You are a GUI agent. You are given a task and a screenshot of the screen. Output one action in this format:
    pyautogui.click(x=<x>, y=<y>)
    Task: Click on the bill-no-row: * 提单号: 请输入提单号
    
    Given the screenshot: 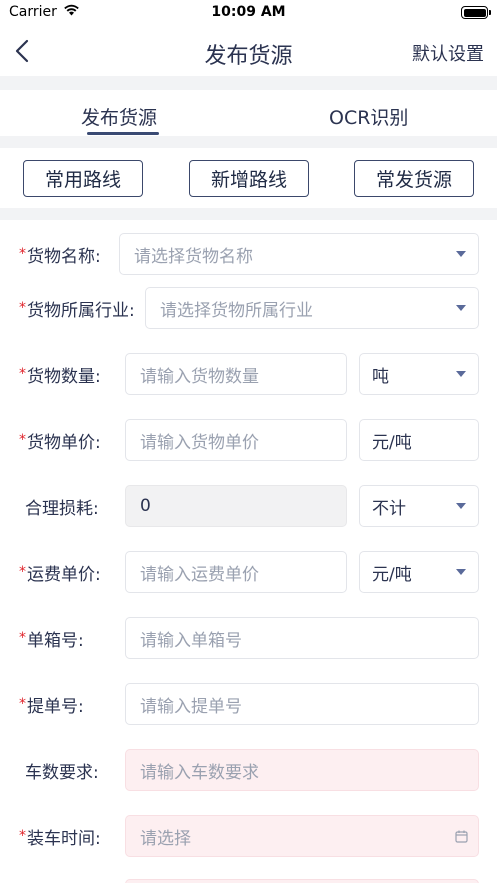 What is the action you would take?
    pyautogui.click(x=248, y=704)
    